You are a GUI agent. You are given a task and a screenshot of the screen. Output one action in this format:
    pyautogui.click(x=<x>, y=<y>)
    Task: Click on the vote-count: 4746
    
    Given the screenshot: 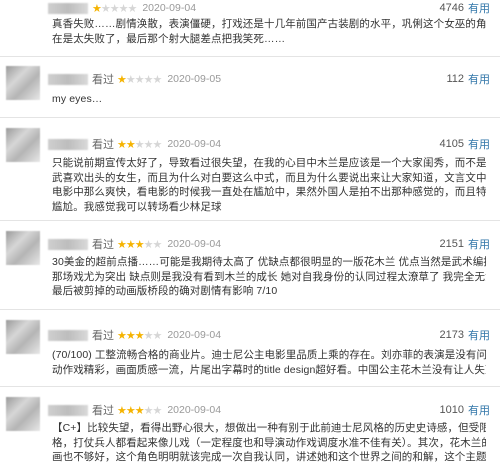 What is the action you would take?
    pyautogui.click(x=451, y=8)
    